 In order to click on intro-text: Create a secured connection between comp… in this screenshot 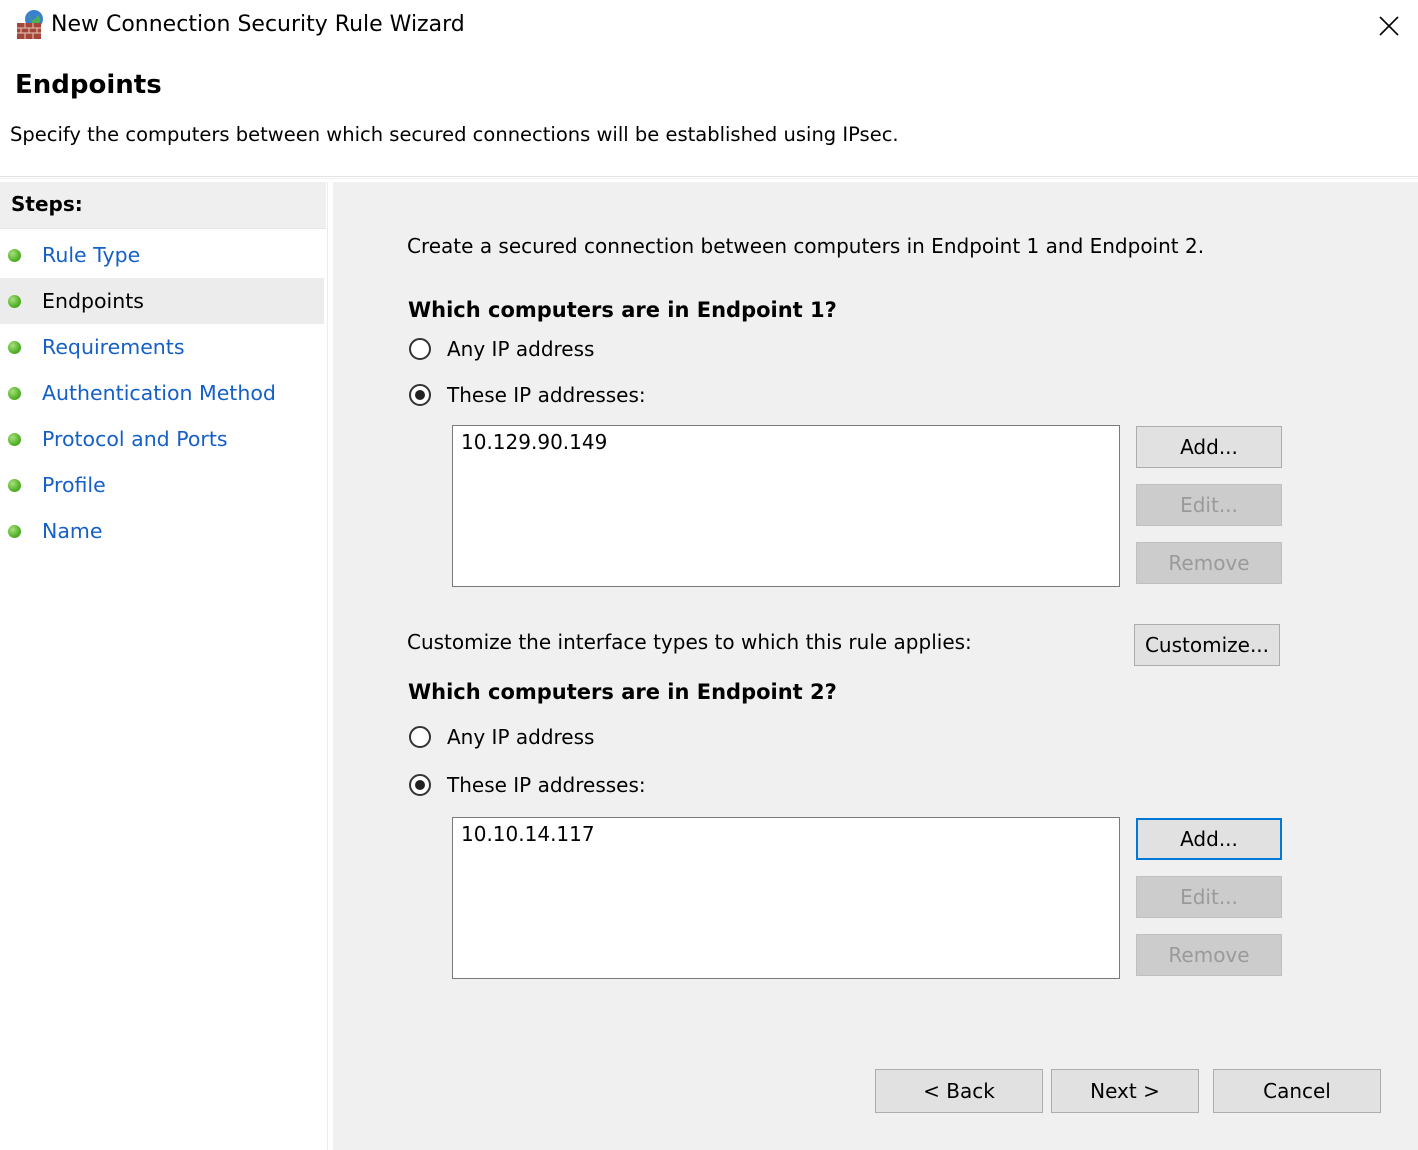, I will do `click(806, 246)`.